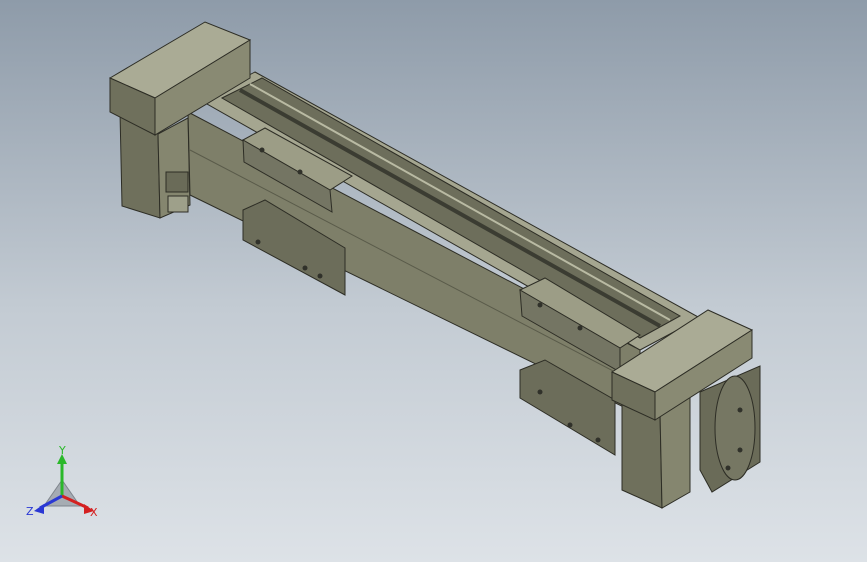  What do you see at coordinates (39, 509) in the screenshot?
I see `z-axis-arrow-icon` at bounding box center [39, 509].